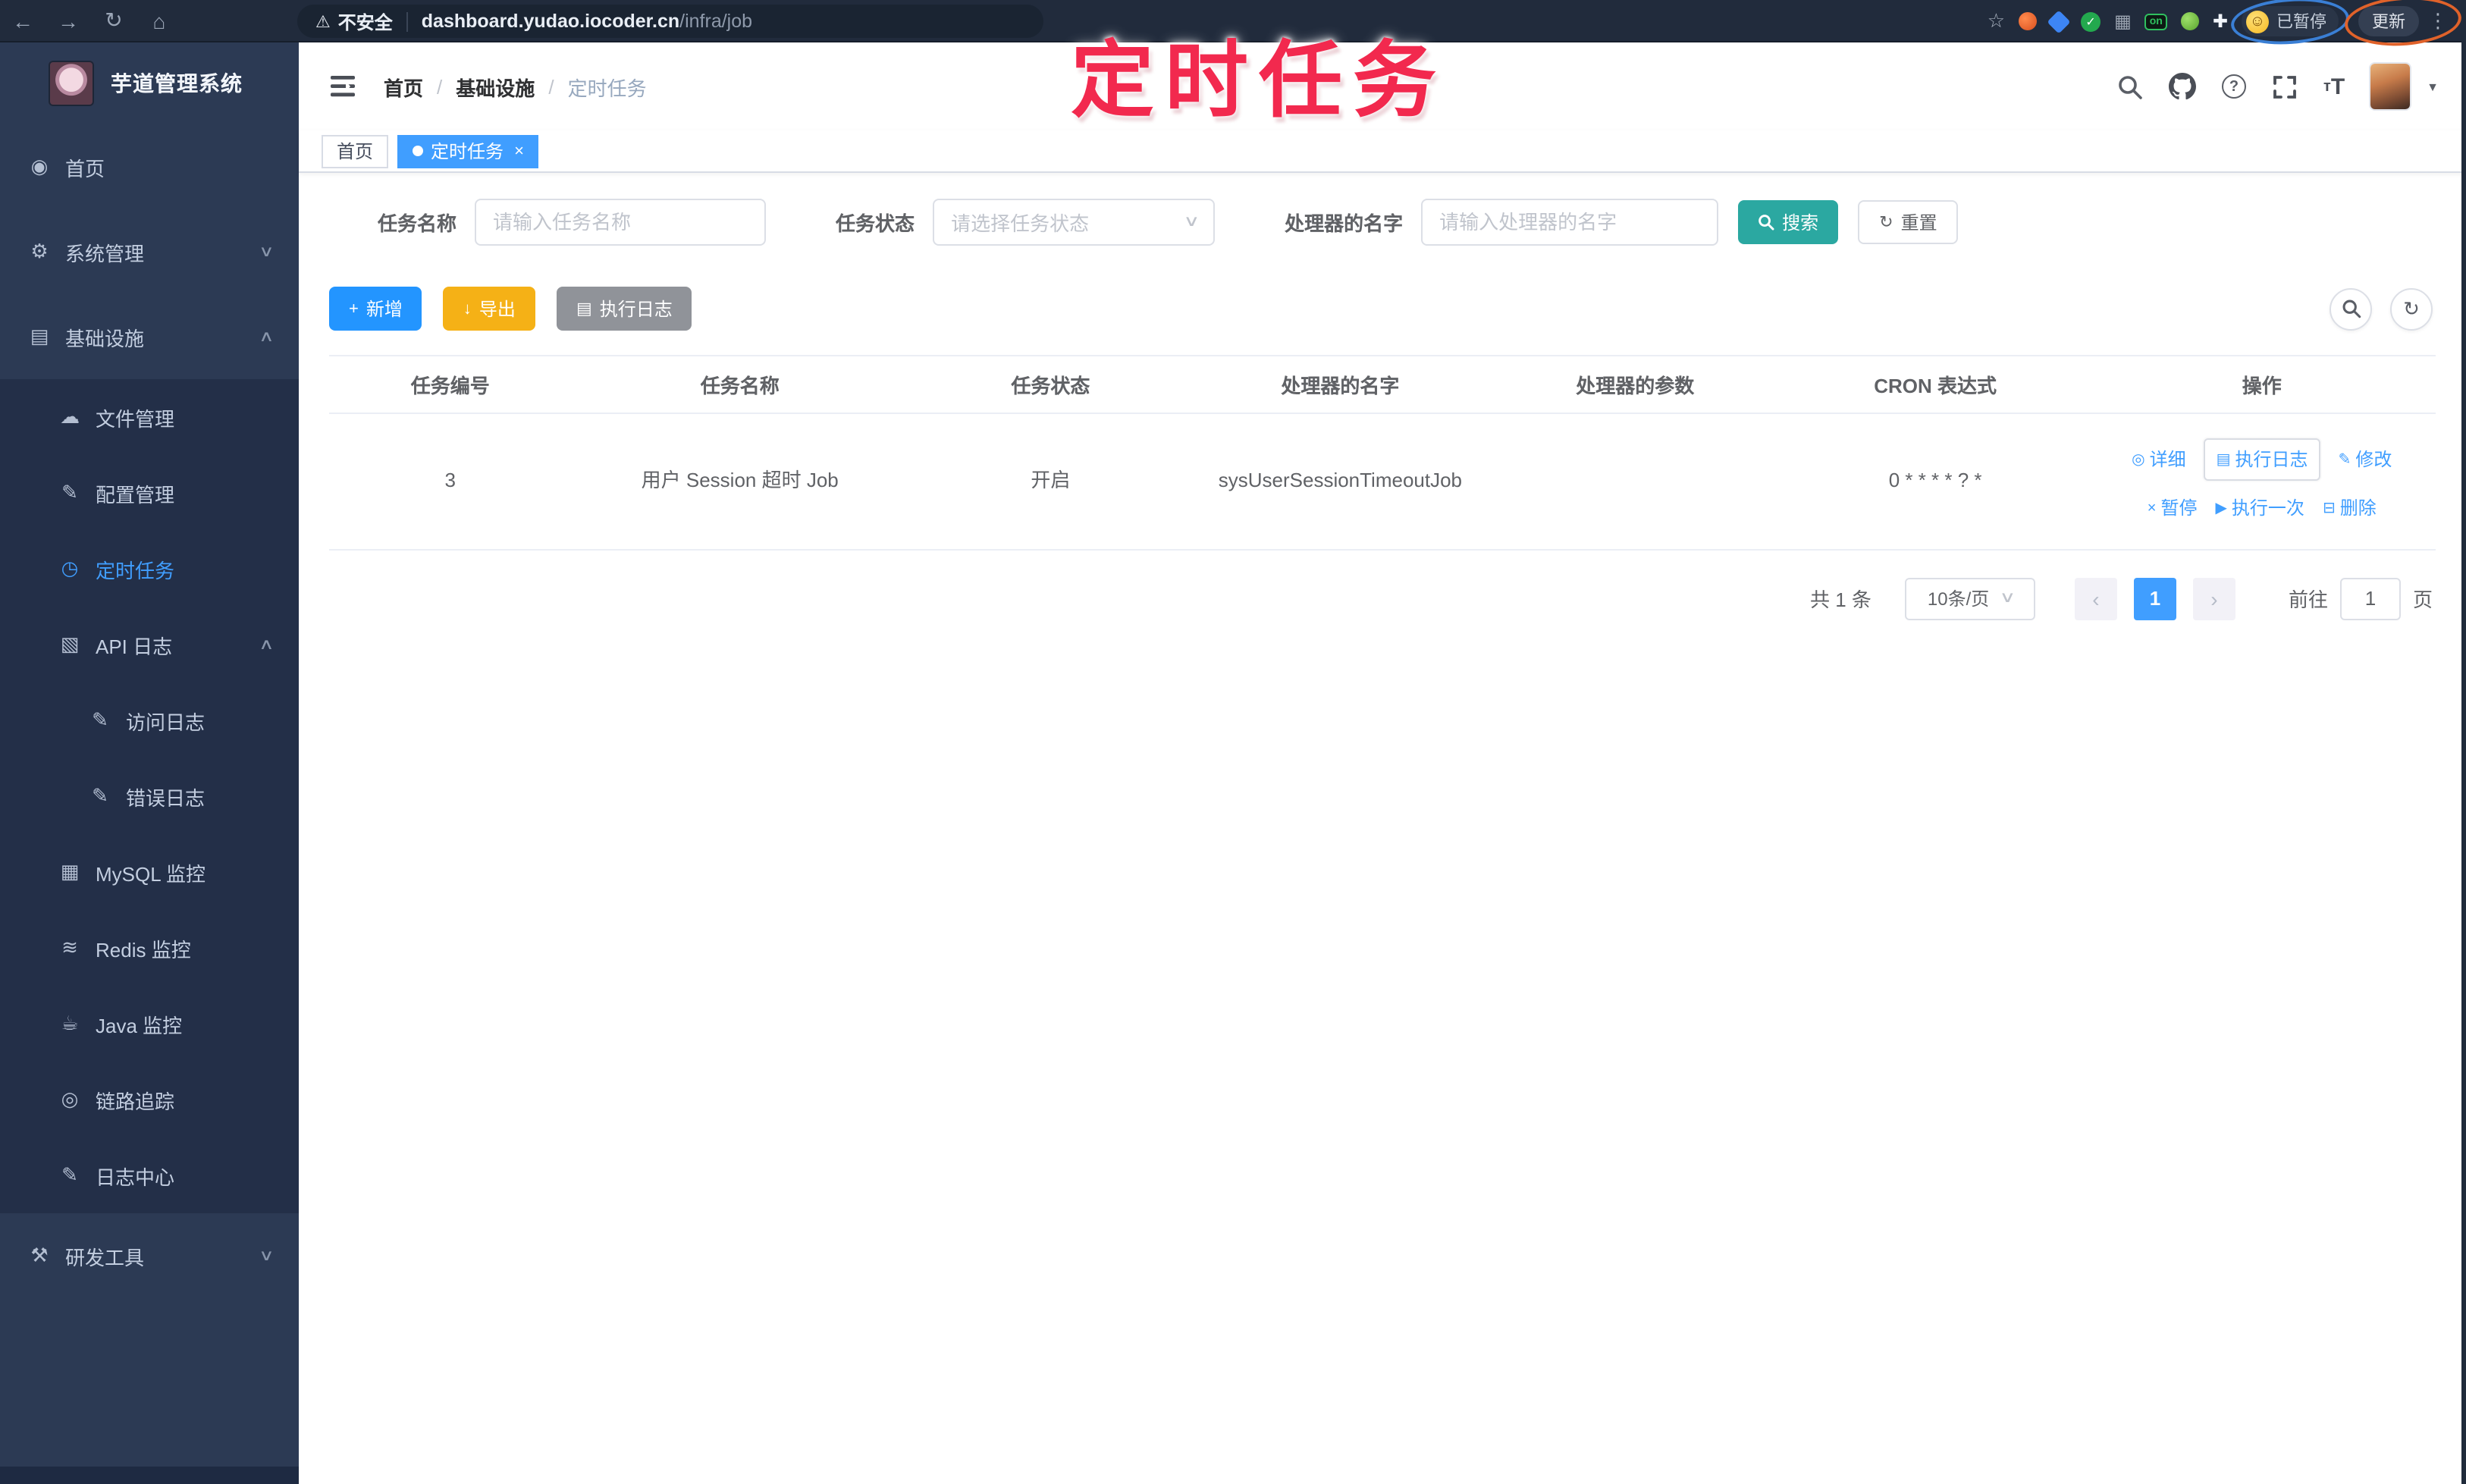 Image resolution: width=2466 pixels, height=1484 pixels. Describe the element at coordinates (1570, 223) in the screenshot. I see `handler-name-input` at that location.